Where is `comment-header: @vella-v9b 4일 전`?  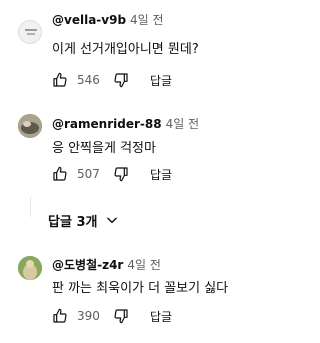
comment-header: @vella-v9b 4일 전 is located at coordinates (108, 19).